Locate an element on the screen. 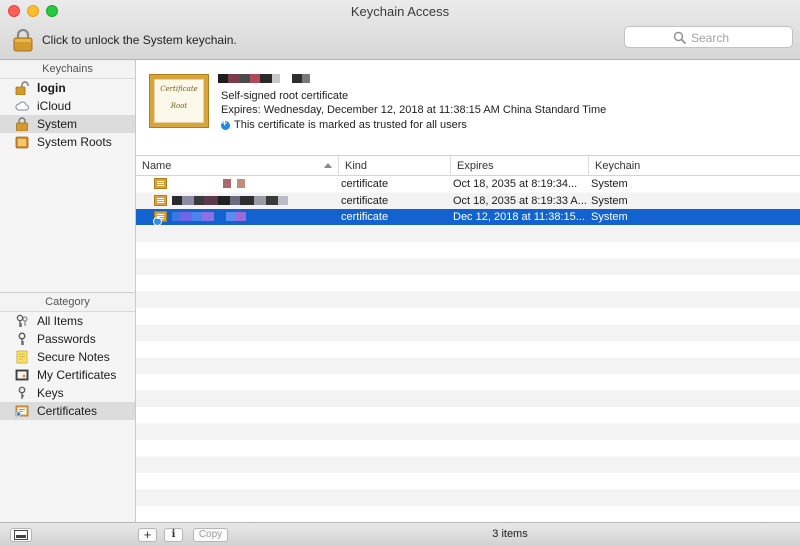 This screenshot has height=546, width=800. cloud-icon is located at coordinates (22, 106).